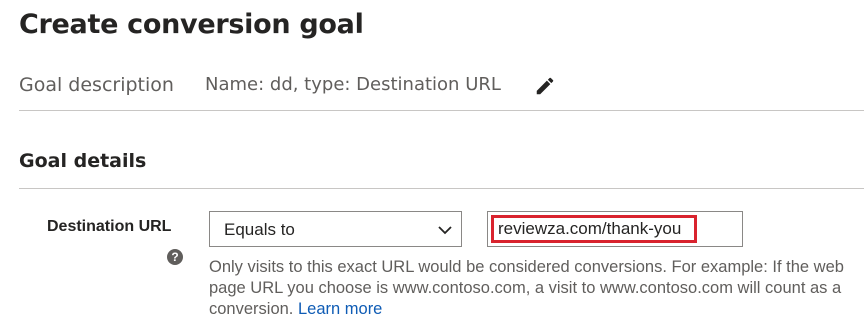  I want to click on destination-url-label: Destination URL, so click(109, 226).